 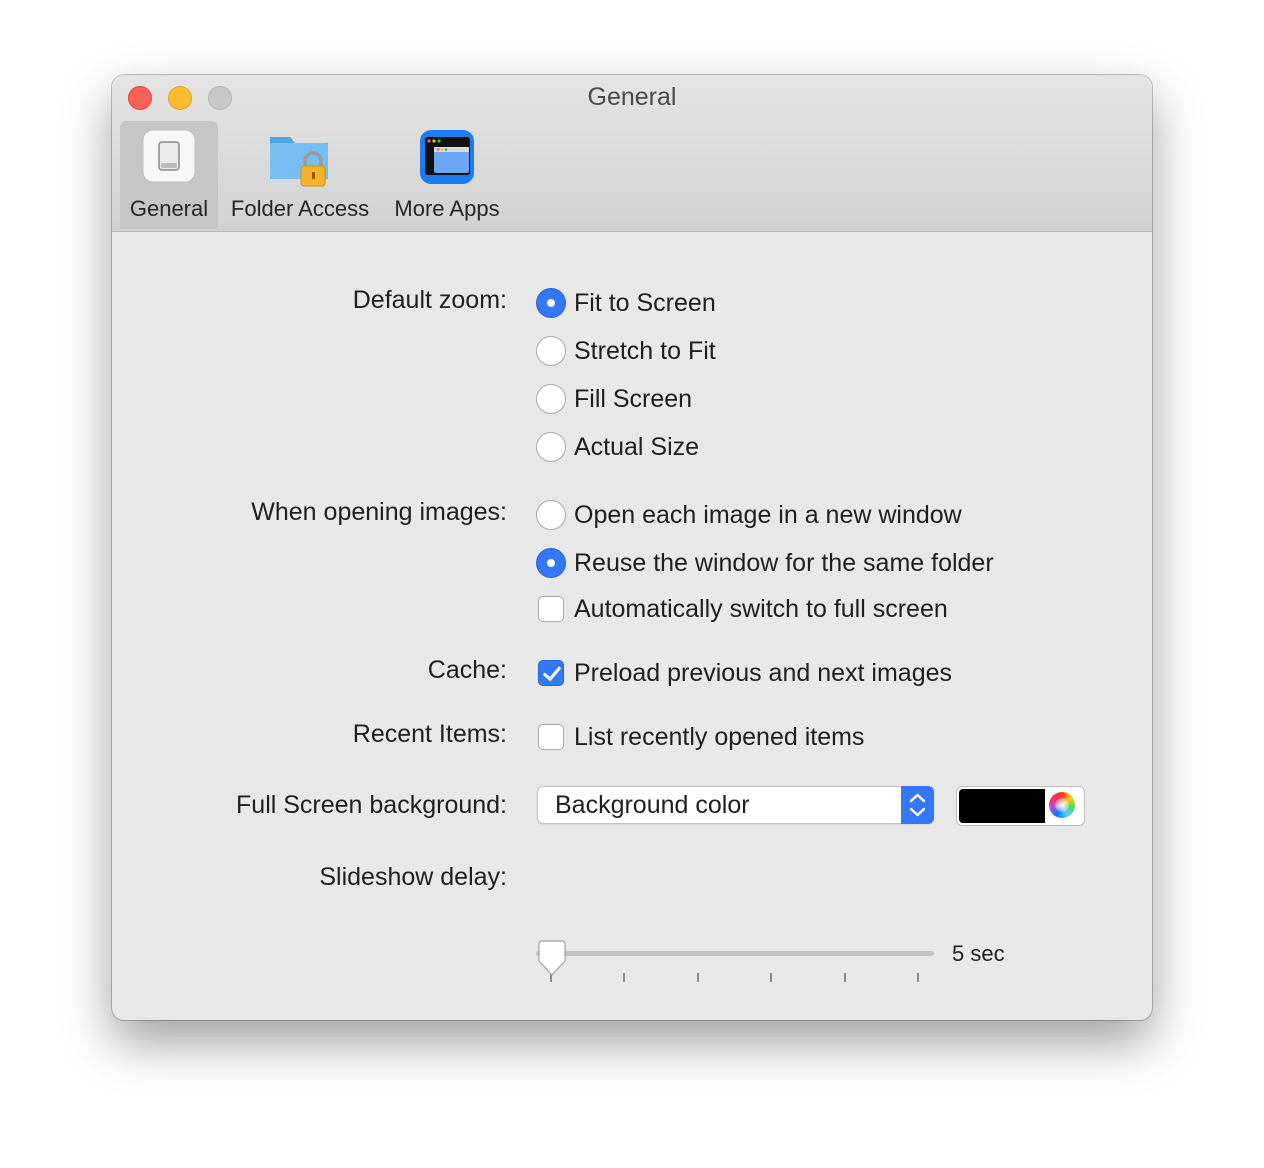 I want to click on zoom-fit-to-screen-radio: Fit to Screen, so click(x=626, y=303).